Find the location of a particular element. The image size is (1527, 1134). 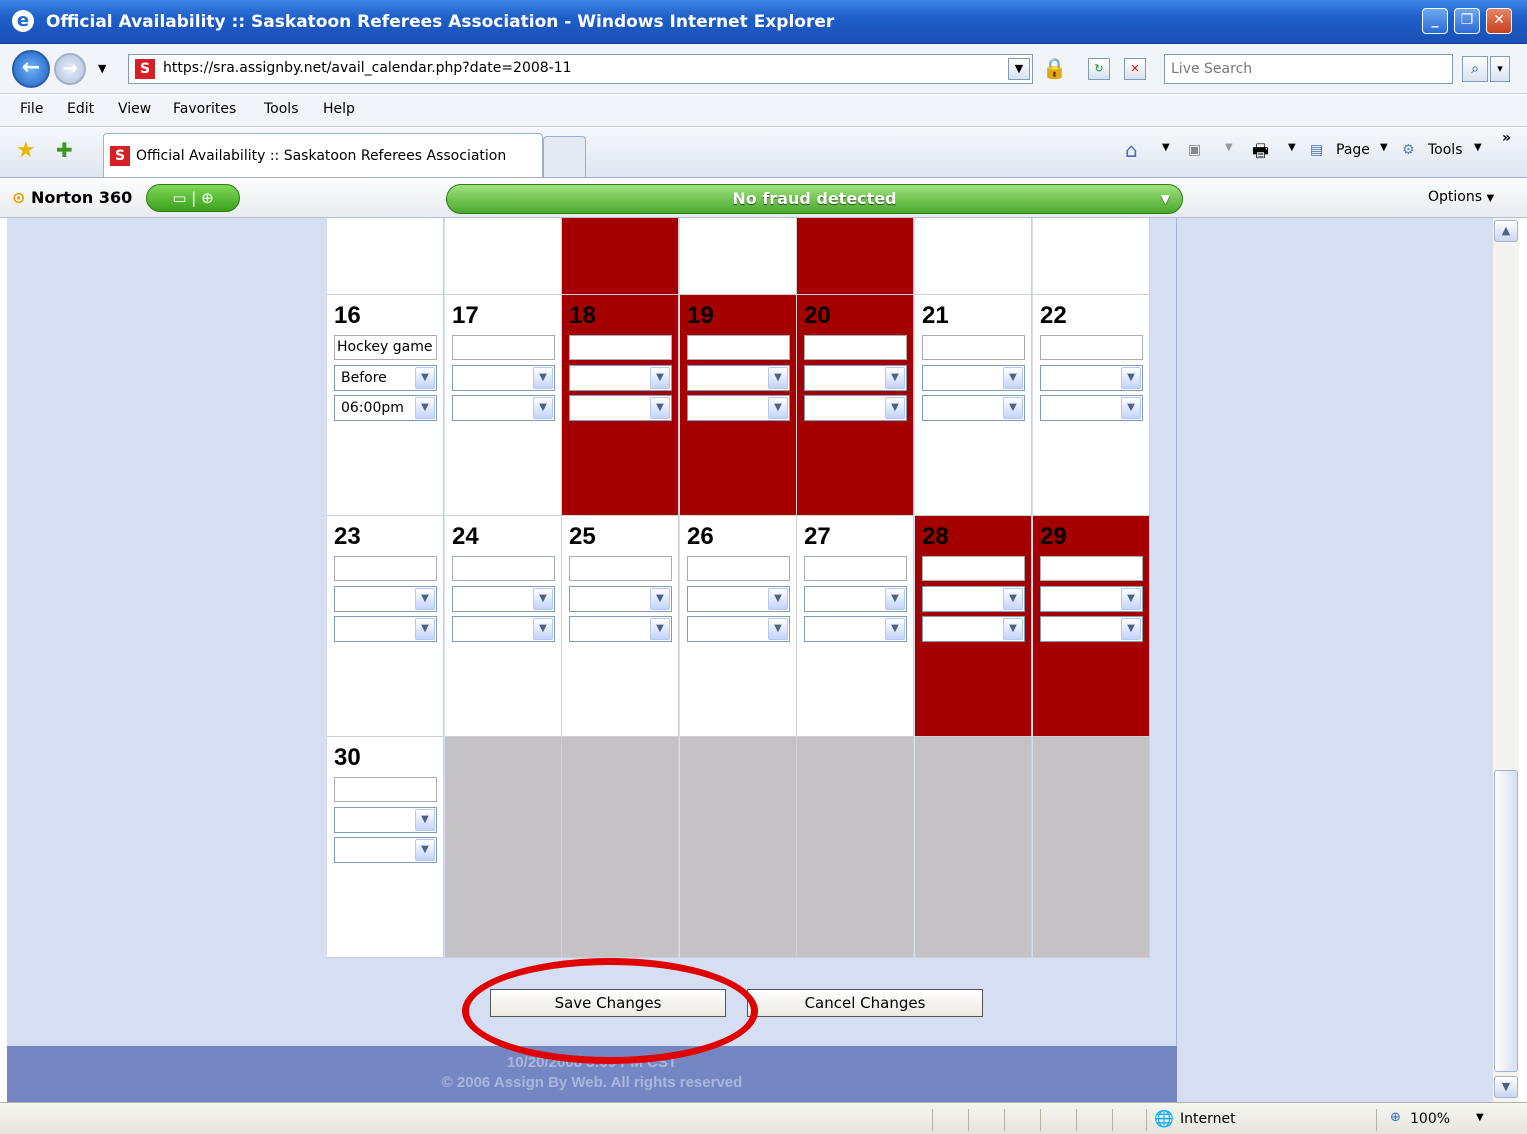

url-dropdown-icon: ▼ is located at coordinates (1019, 69).